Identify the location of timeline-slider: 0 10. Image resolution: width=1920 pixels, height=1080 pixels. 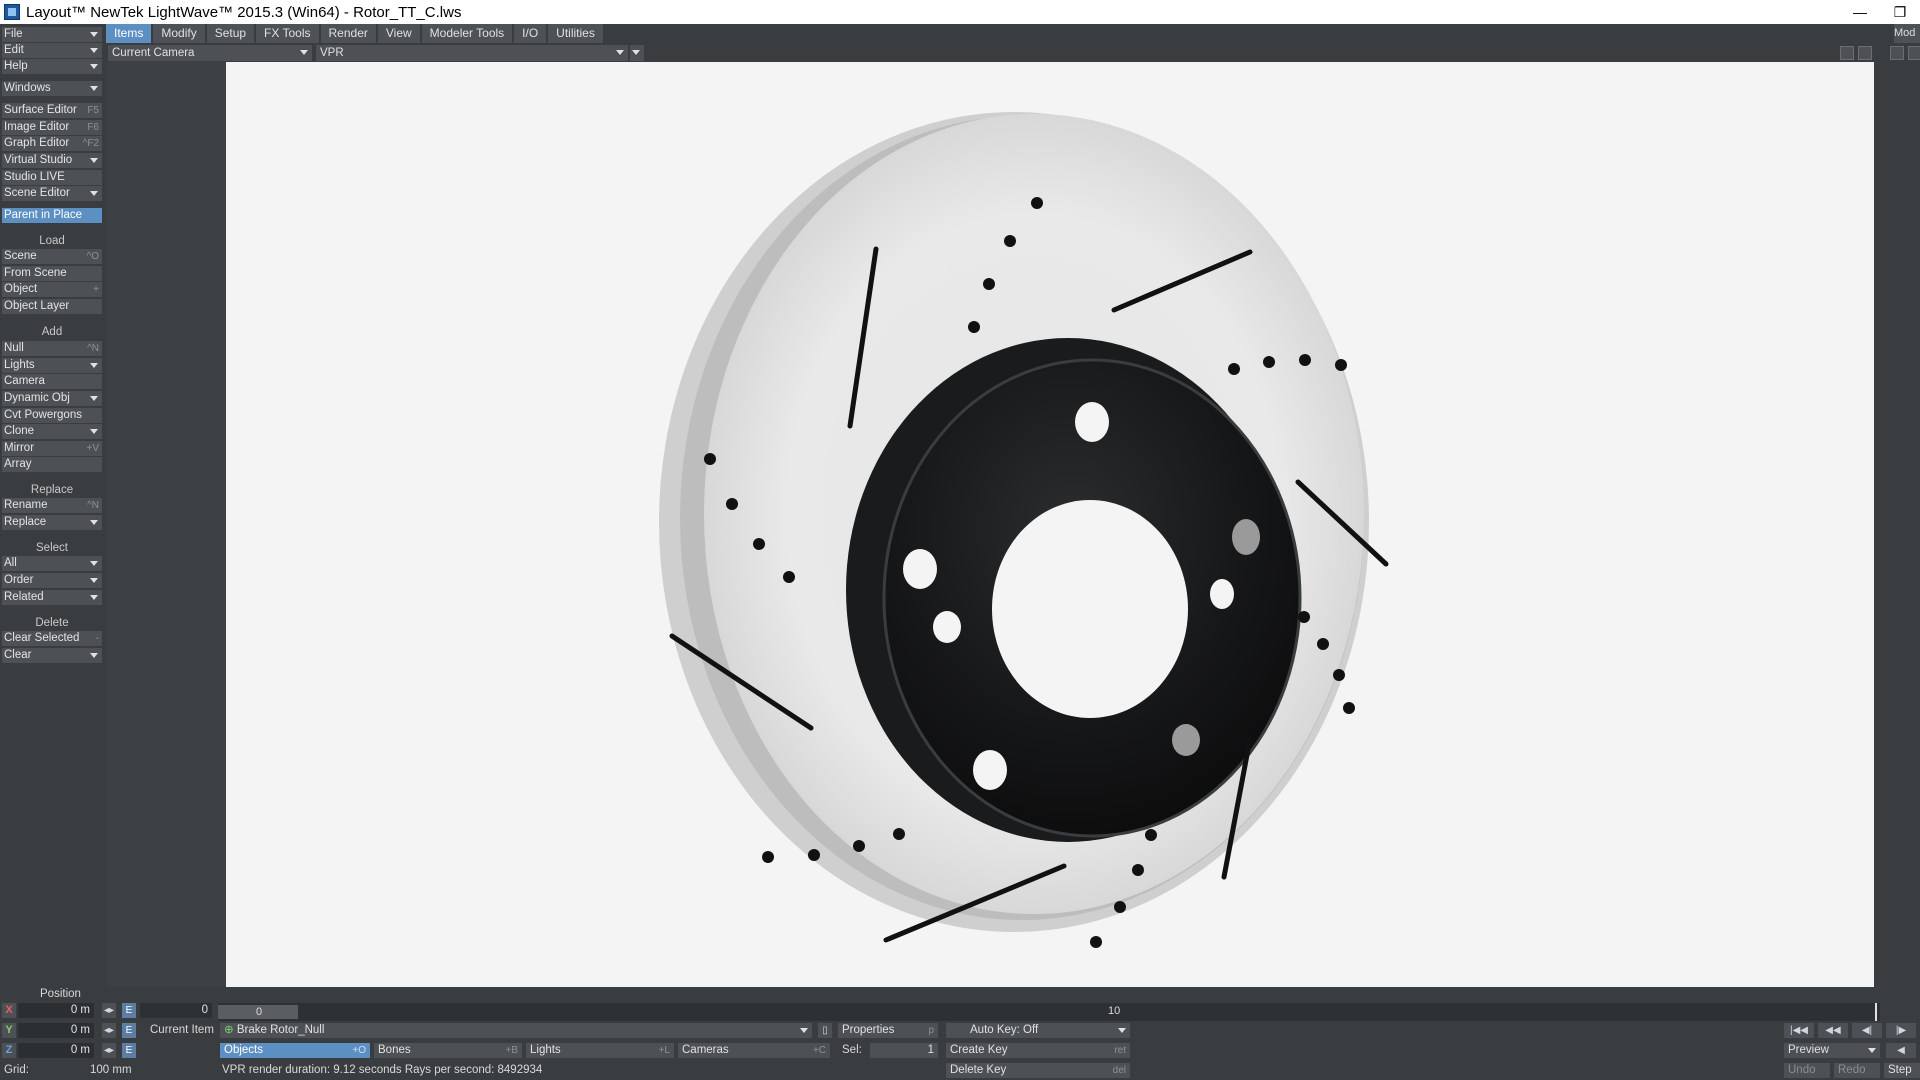
(1049, 1012).